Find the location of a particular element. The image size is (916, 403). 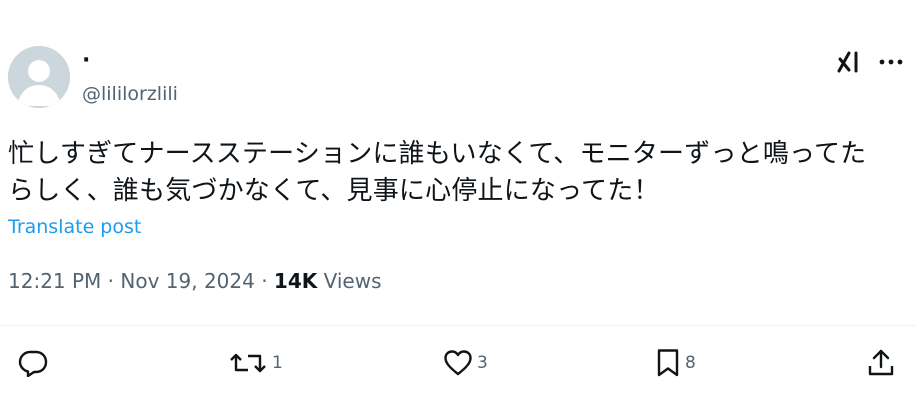

views-count: 14K is located at coordinates (295, 281).